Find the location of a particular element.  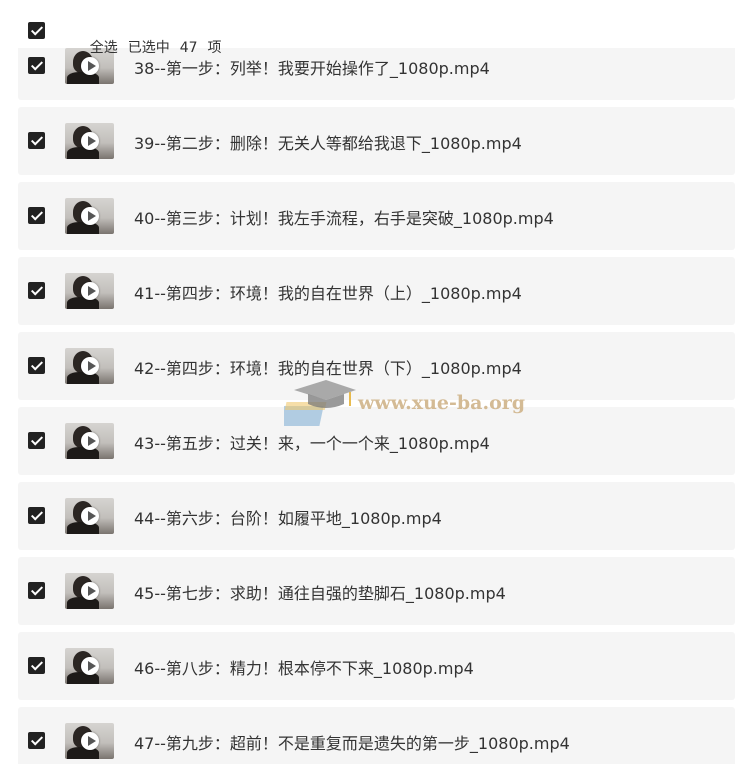

select-all-bar: 全选 已选中 47 项 is located at coordinates (367, 28).